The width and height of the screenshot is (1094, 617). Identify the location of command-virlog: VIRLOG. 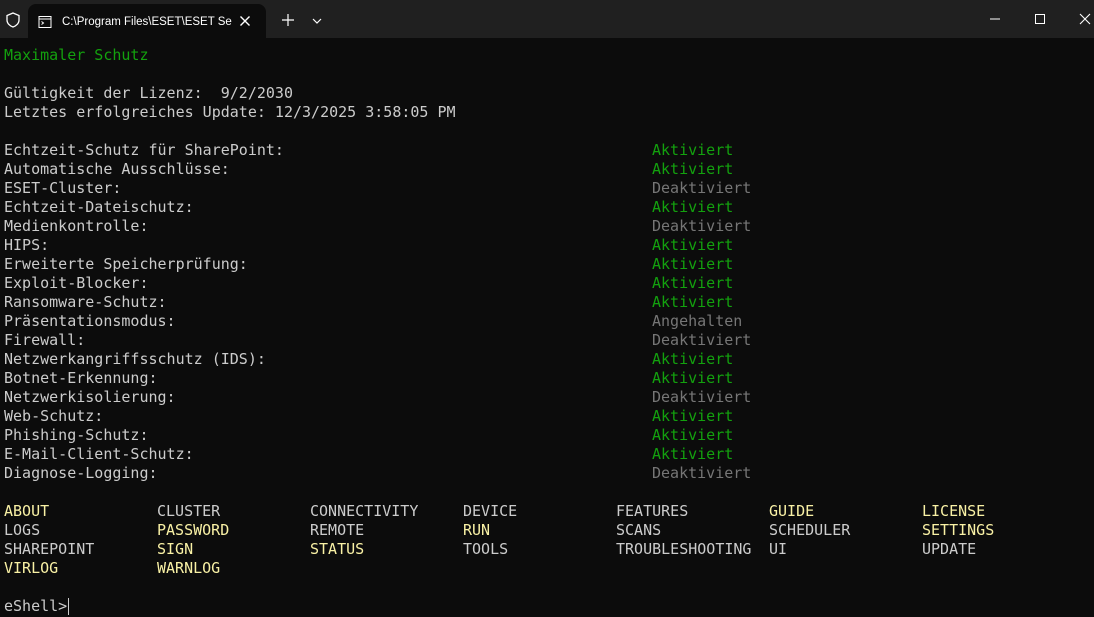
(31, 568).